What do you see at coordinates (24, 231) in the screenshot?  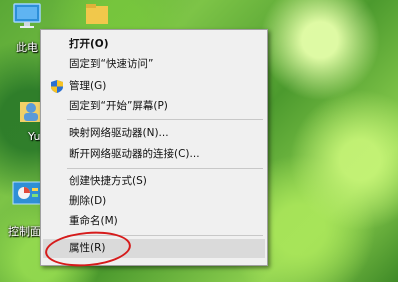 I see `desktop-icon-label: 控制面` at bounding box center [24, 231].